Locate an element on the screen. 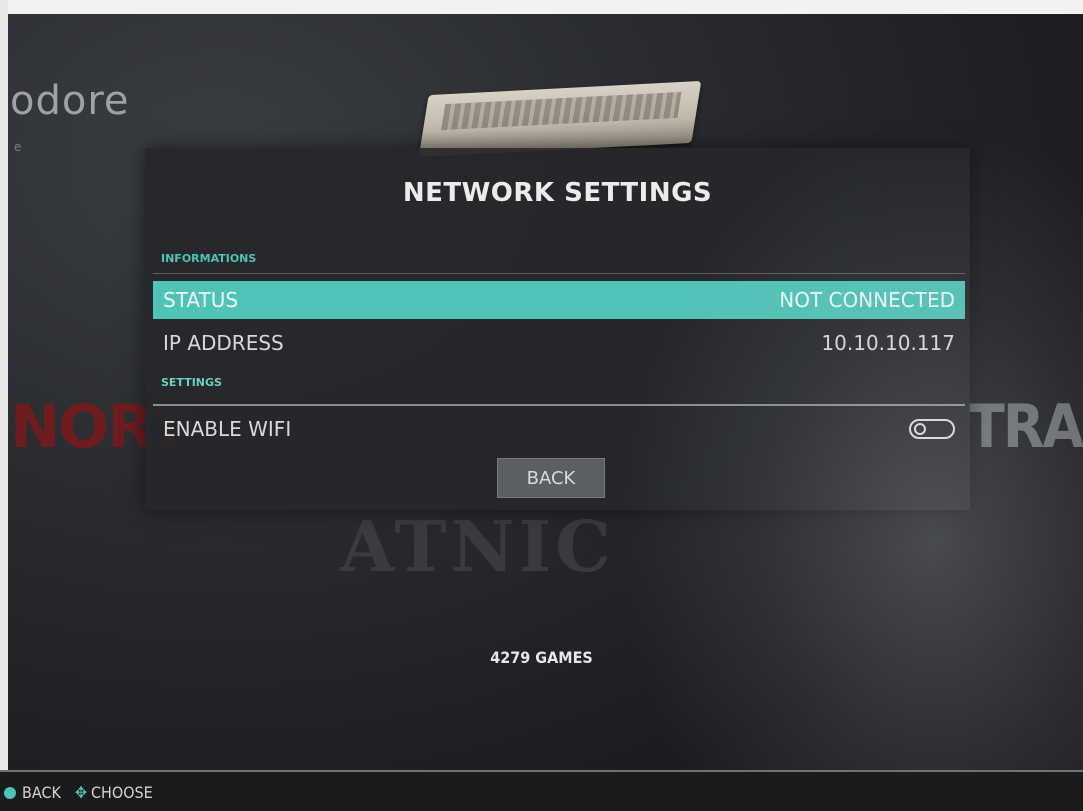 The width and height of the screenshot is (1083, 811). status-value: NOT CONNECTED is located at coordinates (867, 300).